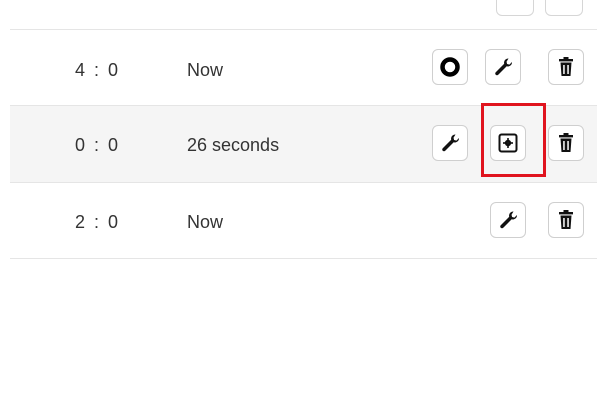 This screenshot has height=401, width=597. I want to click on previous-row-edit-button, so click(515, 8).